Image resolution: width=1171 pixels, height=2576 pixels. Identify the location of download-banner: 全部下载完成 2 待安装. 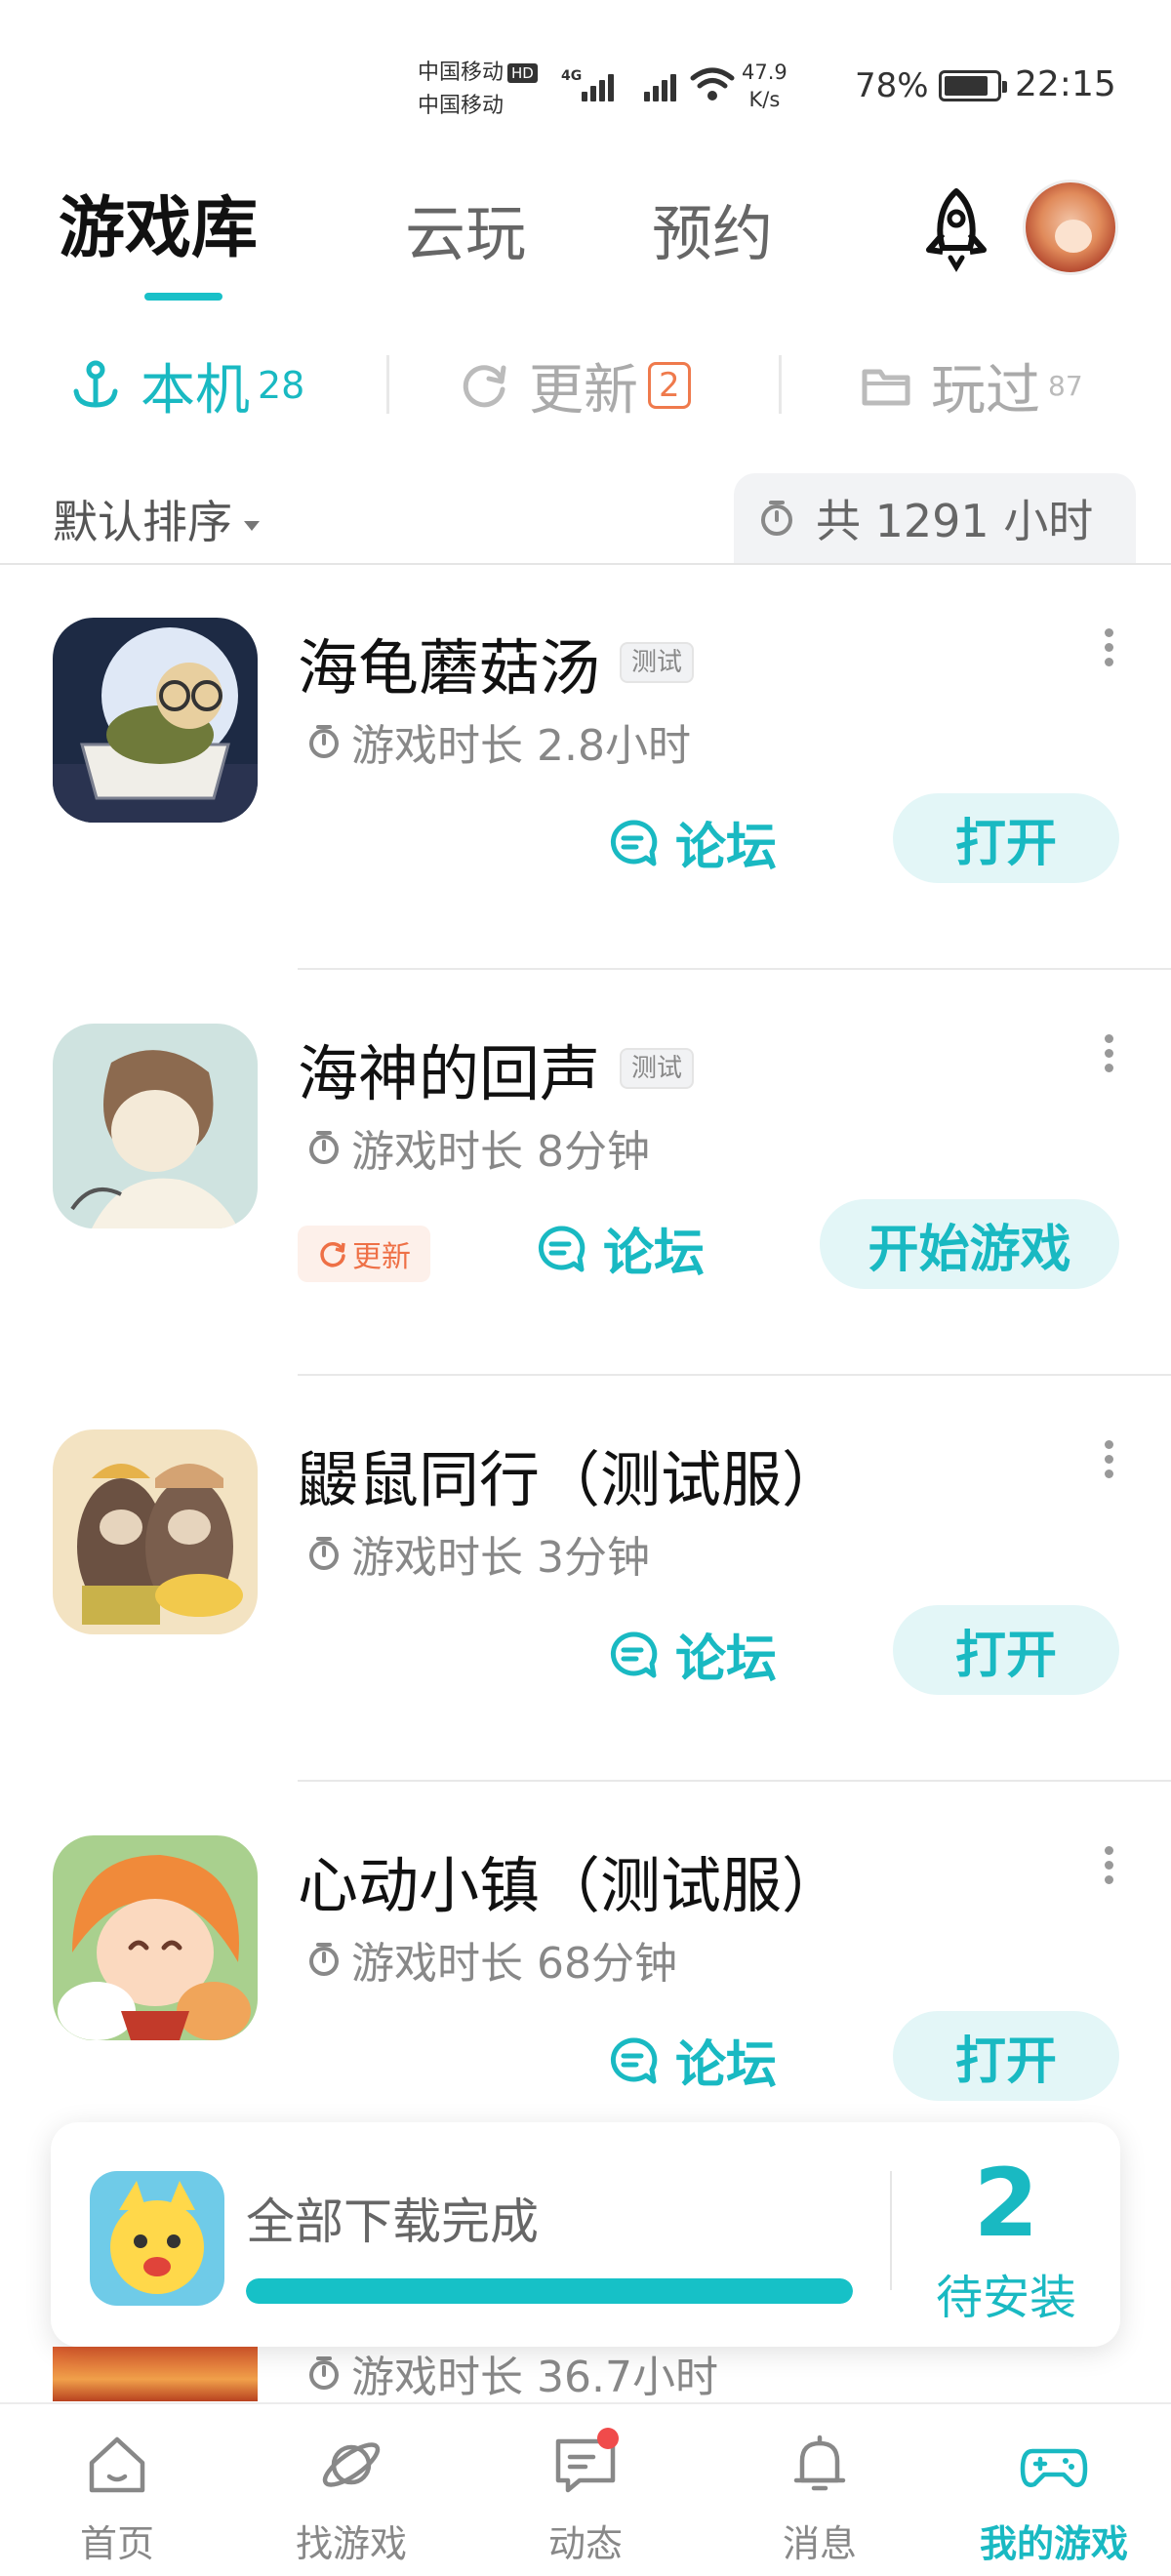
(585, 2234).